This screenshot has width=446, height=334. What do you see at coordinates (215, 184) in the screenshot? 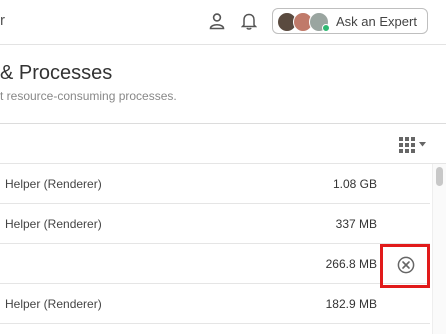
I see `process-row: Helper (Renderer) 1.08 GB` at bounding box center [215, 184].